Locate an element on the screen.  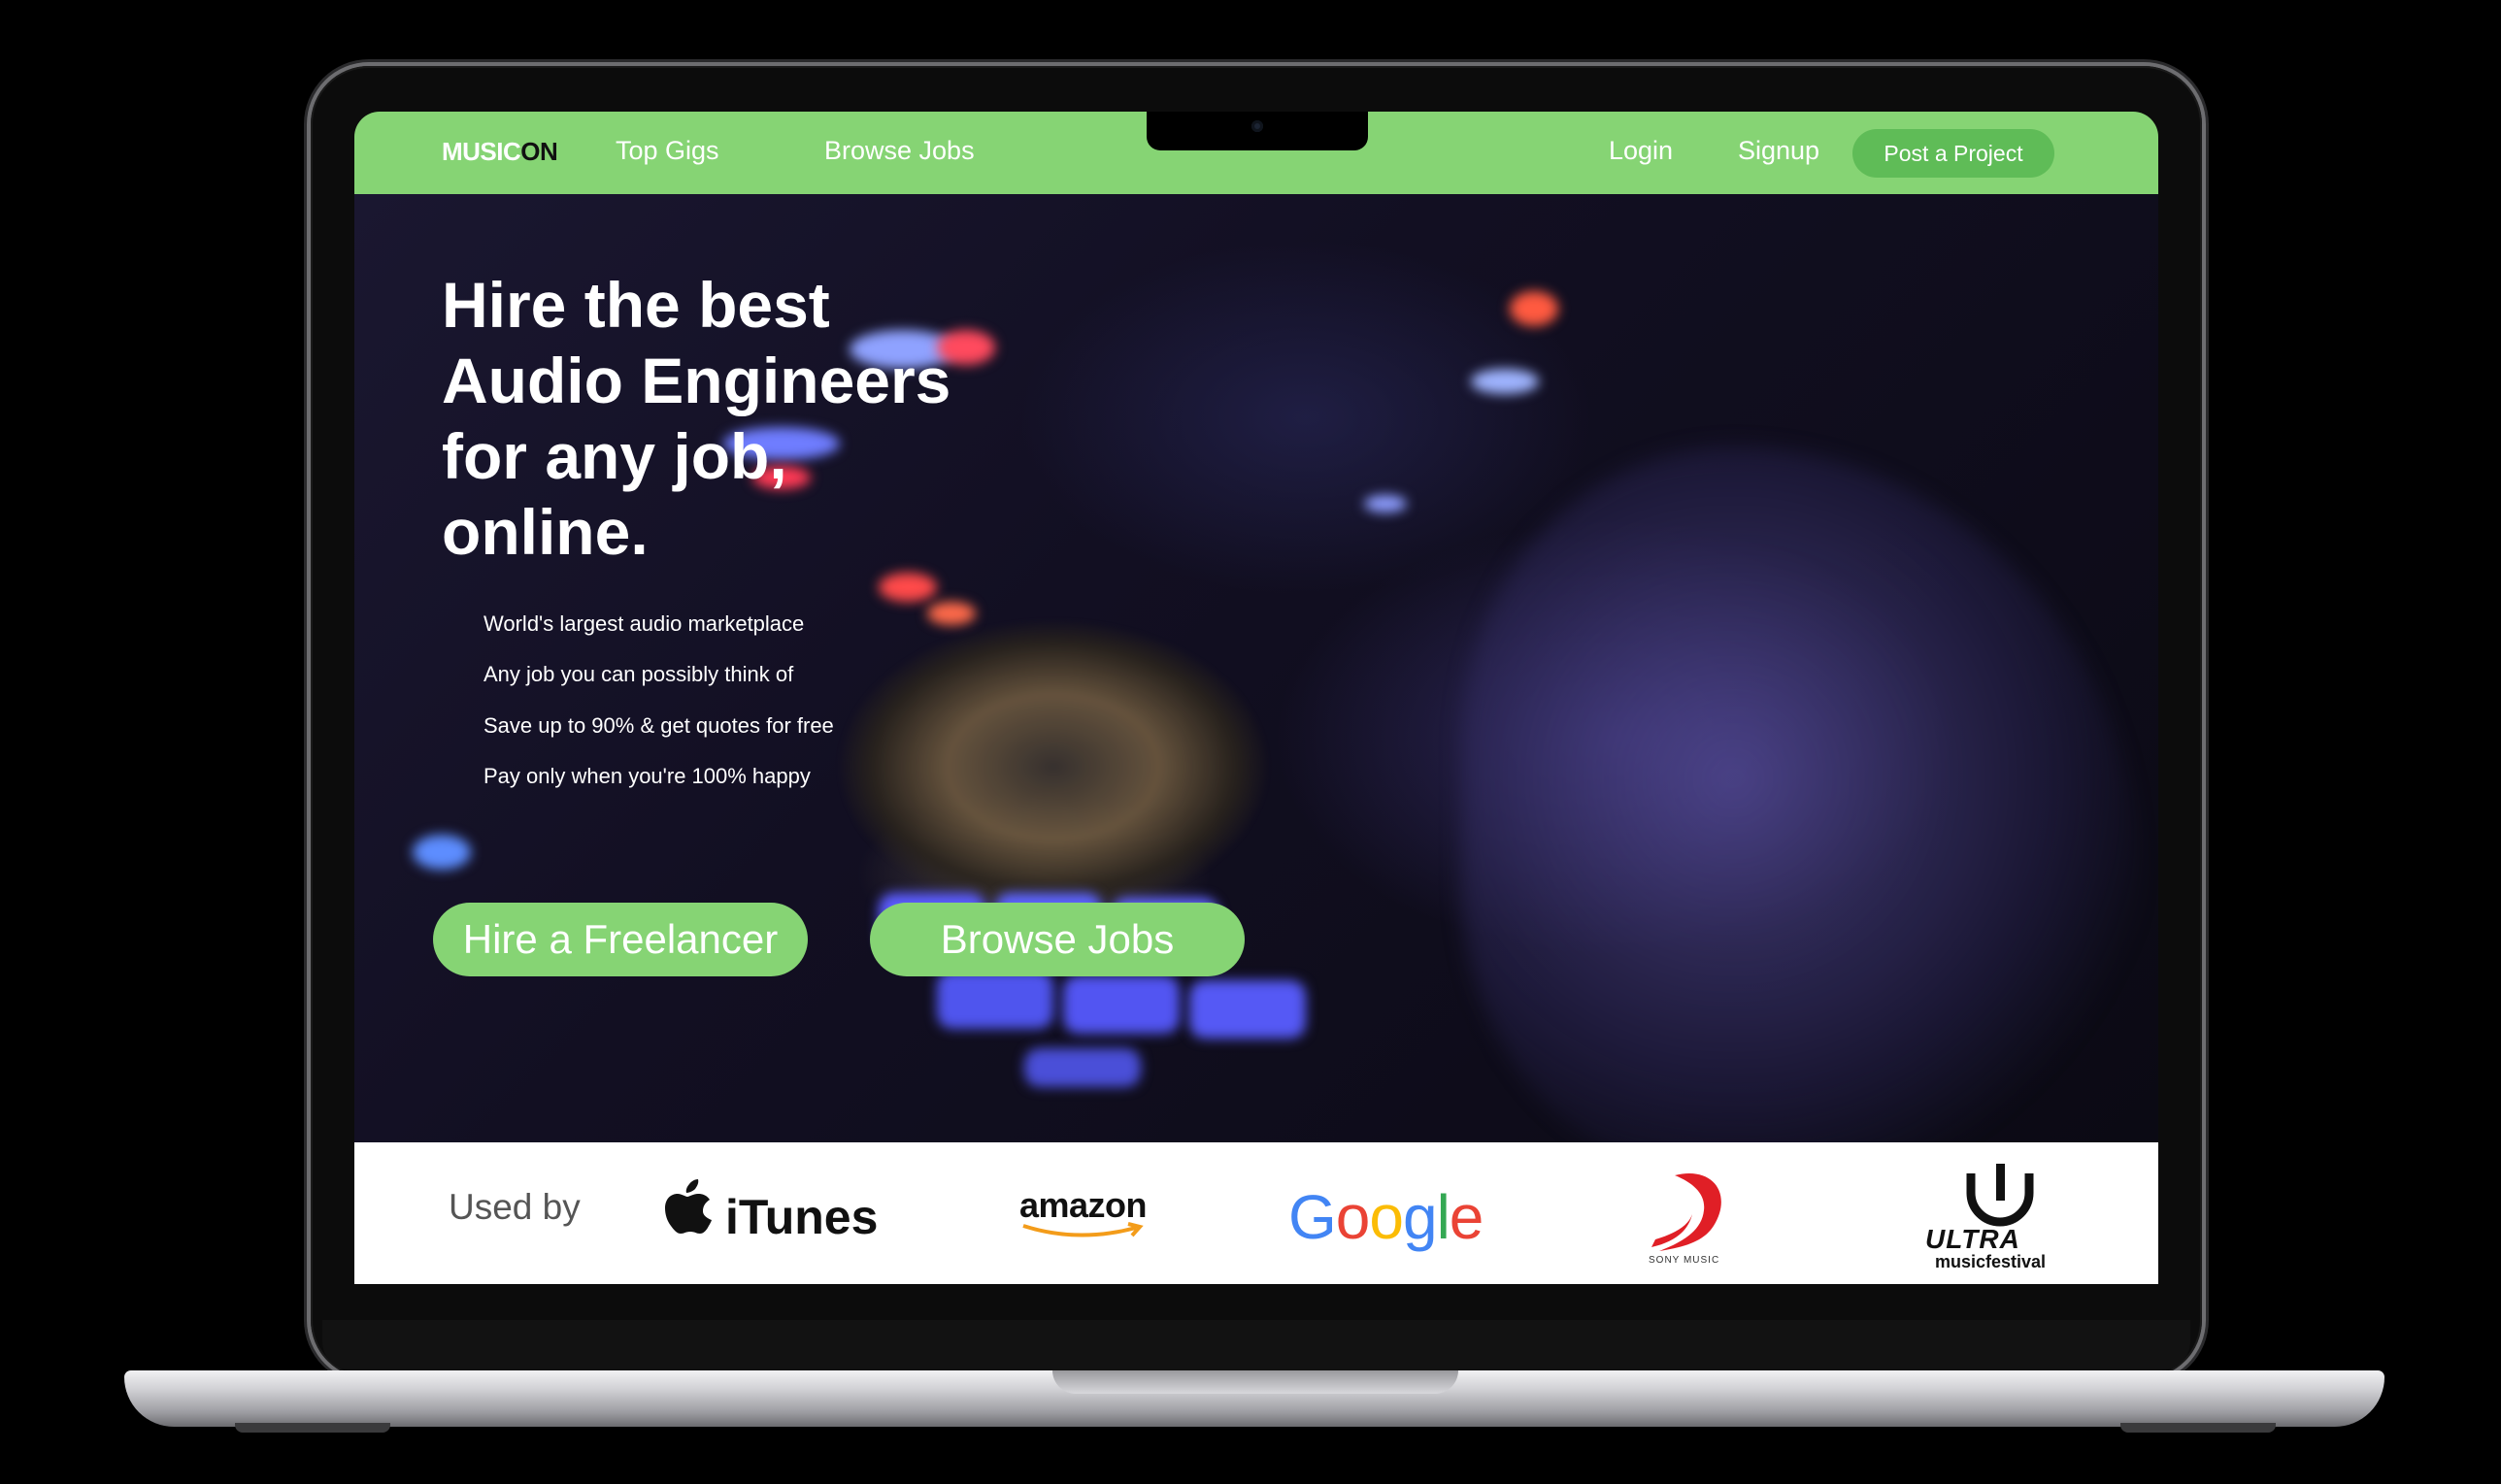
logo-itunes: iTunes is located at coordinates (802, 1217).